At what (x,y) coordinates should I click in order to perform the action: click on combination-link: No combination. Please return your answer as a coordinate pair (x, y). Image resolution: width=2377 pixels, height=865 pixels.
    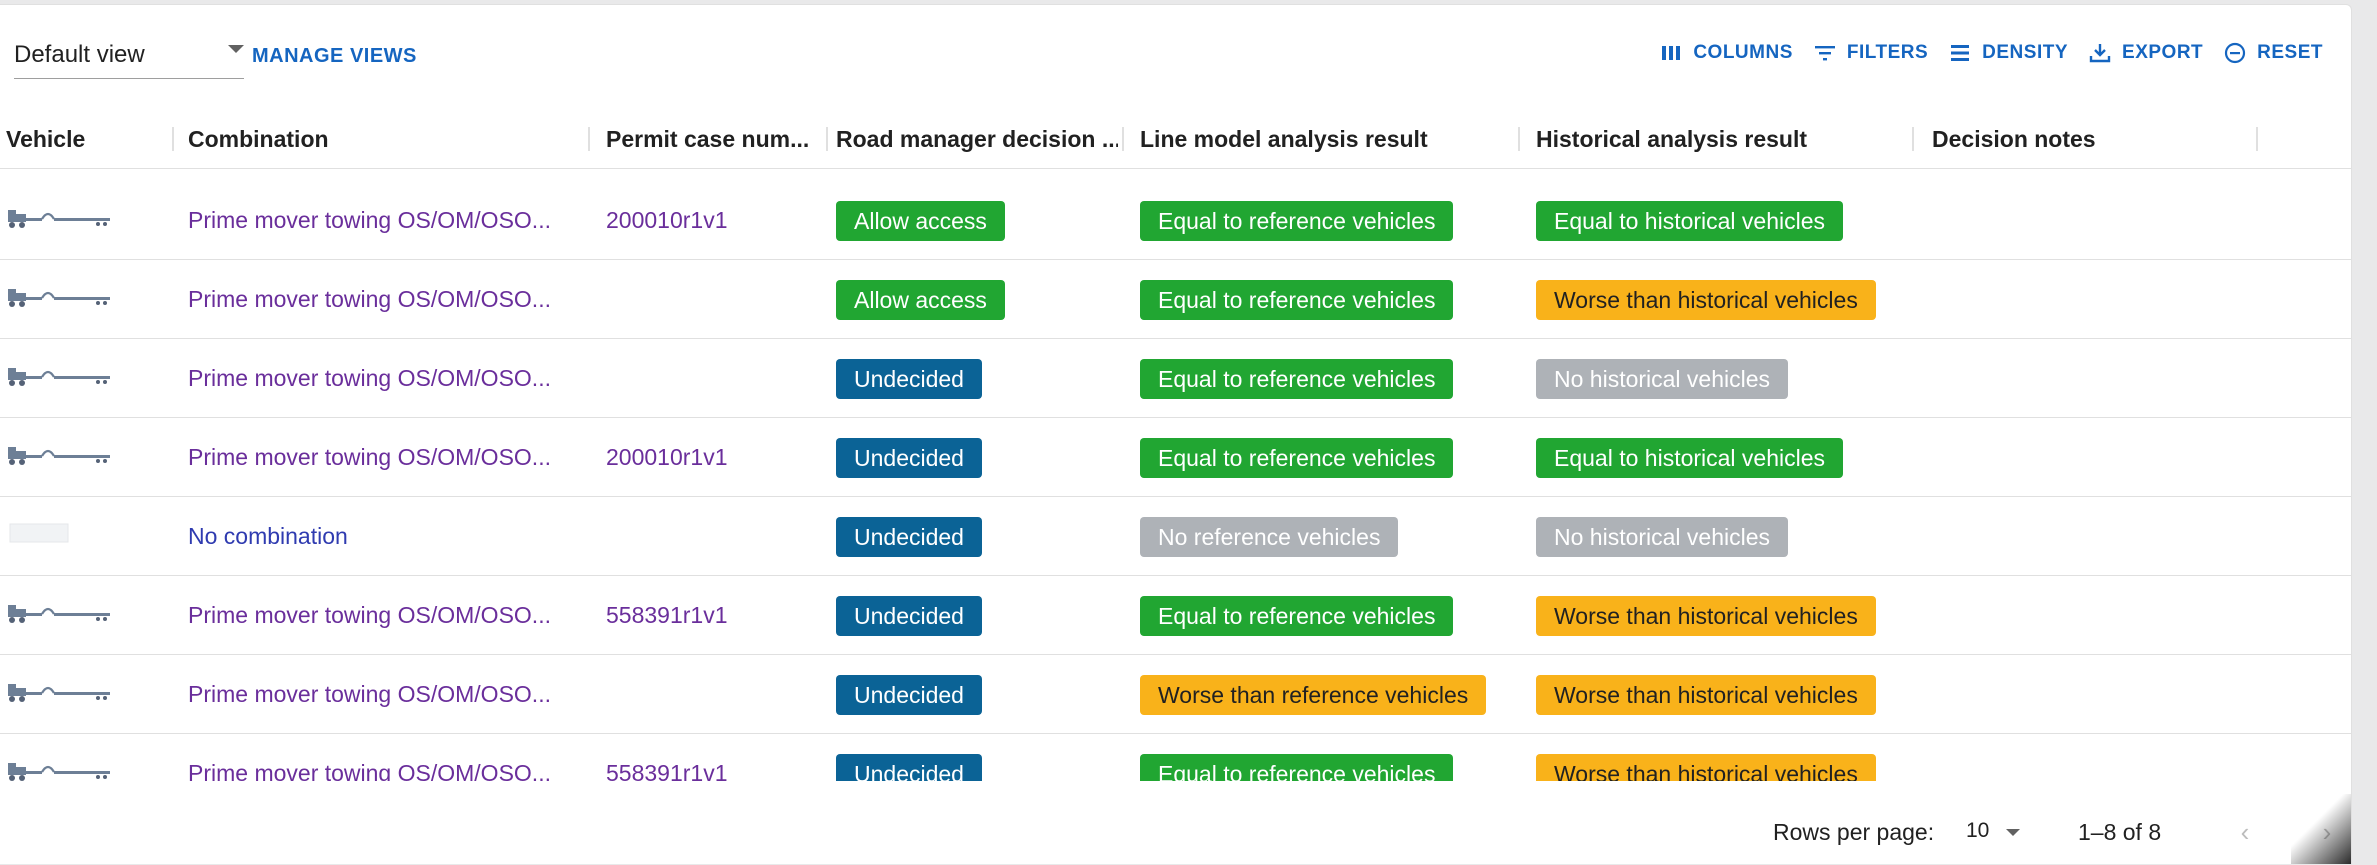
    Looking at the image, I should click on (268, 536).